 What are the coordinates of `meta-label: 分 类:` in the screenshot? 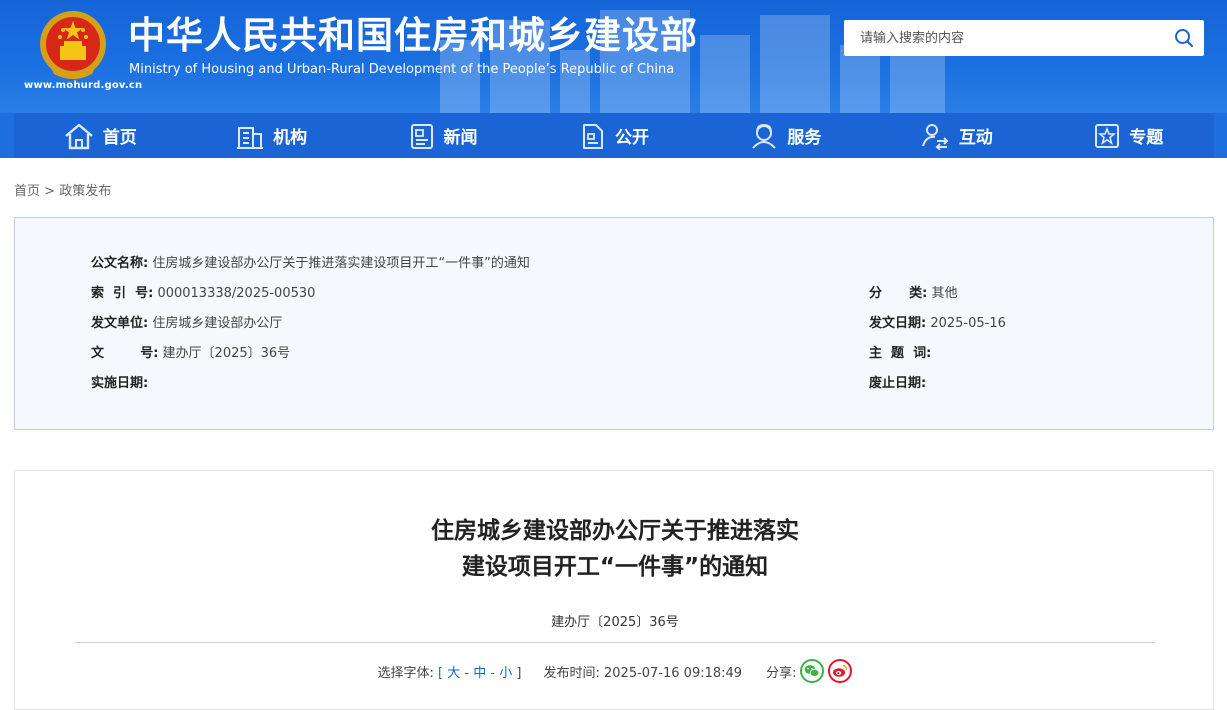 It's located at (898, 293).